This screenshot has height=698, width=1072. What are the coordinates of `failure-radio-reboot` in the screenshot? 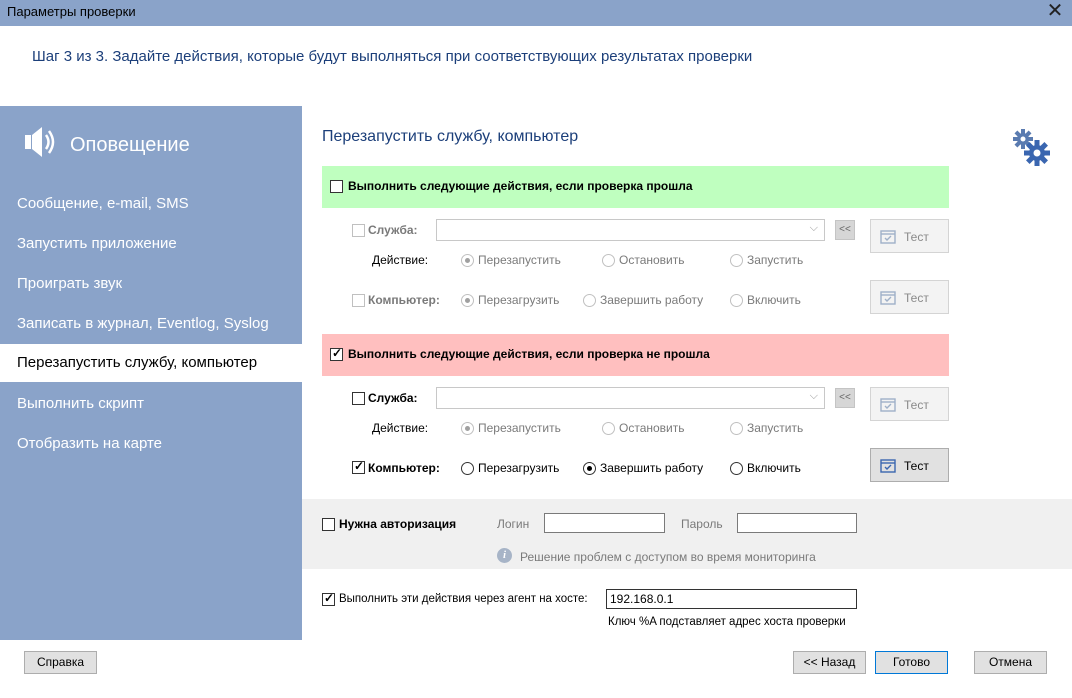 It's located at (467, 468).